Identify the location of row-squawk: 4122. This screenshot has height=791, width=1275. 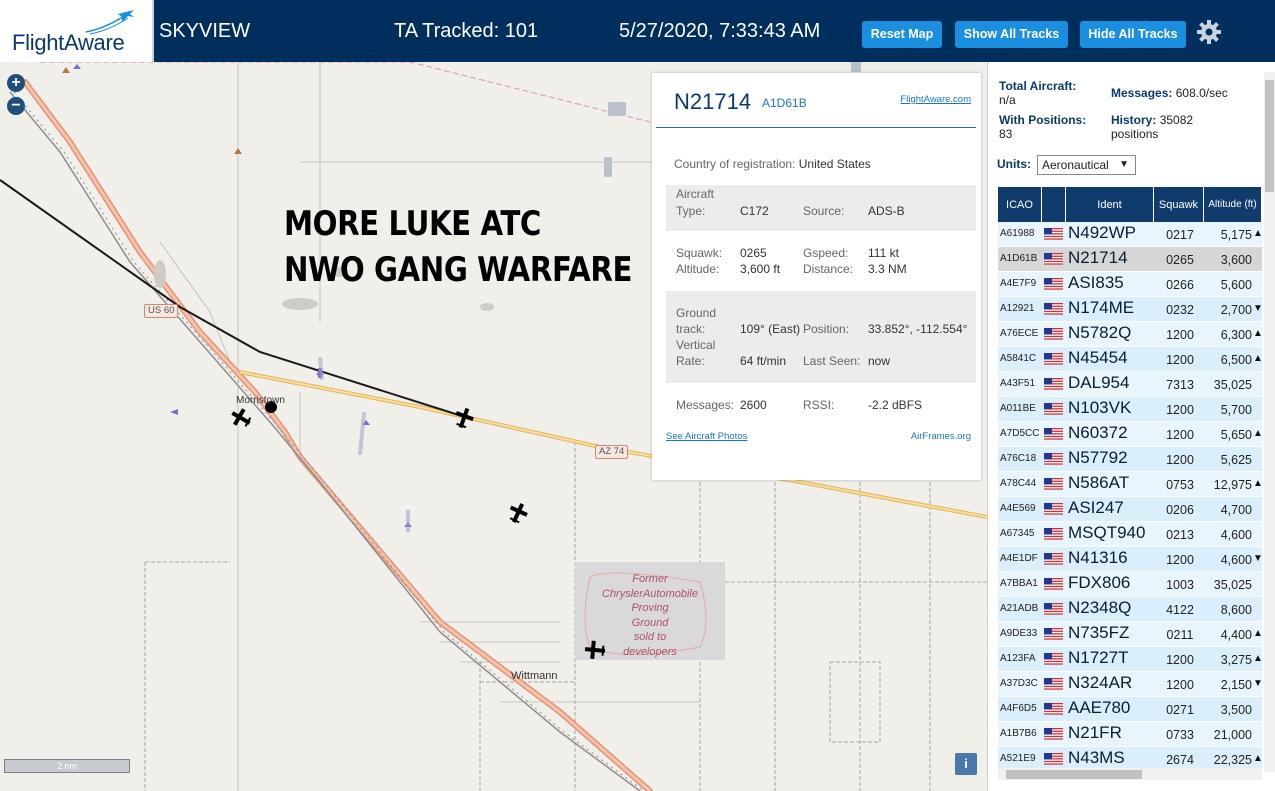
(1180, 610).